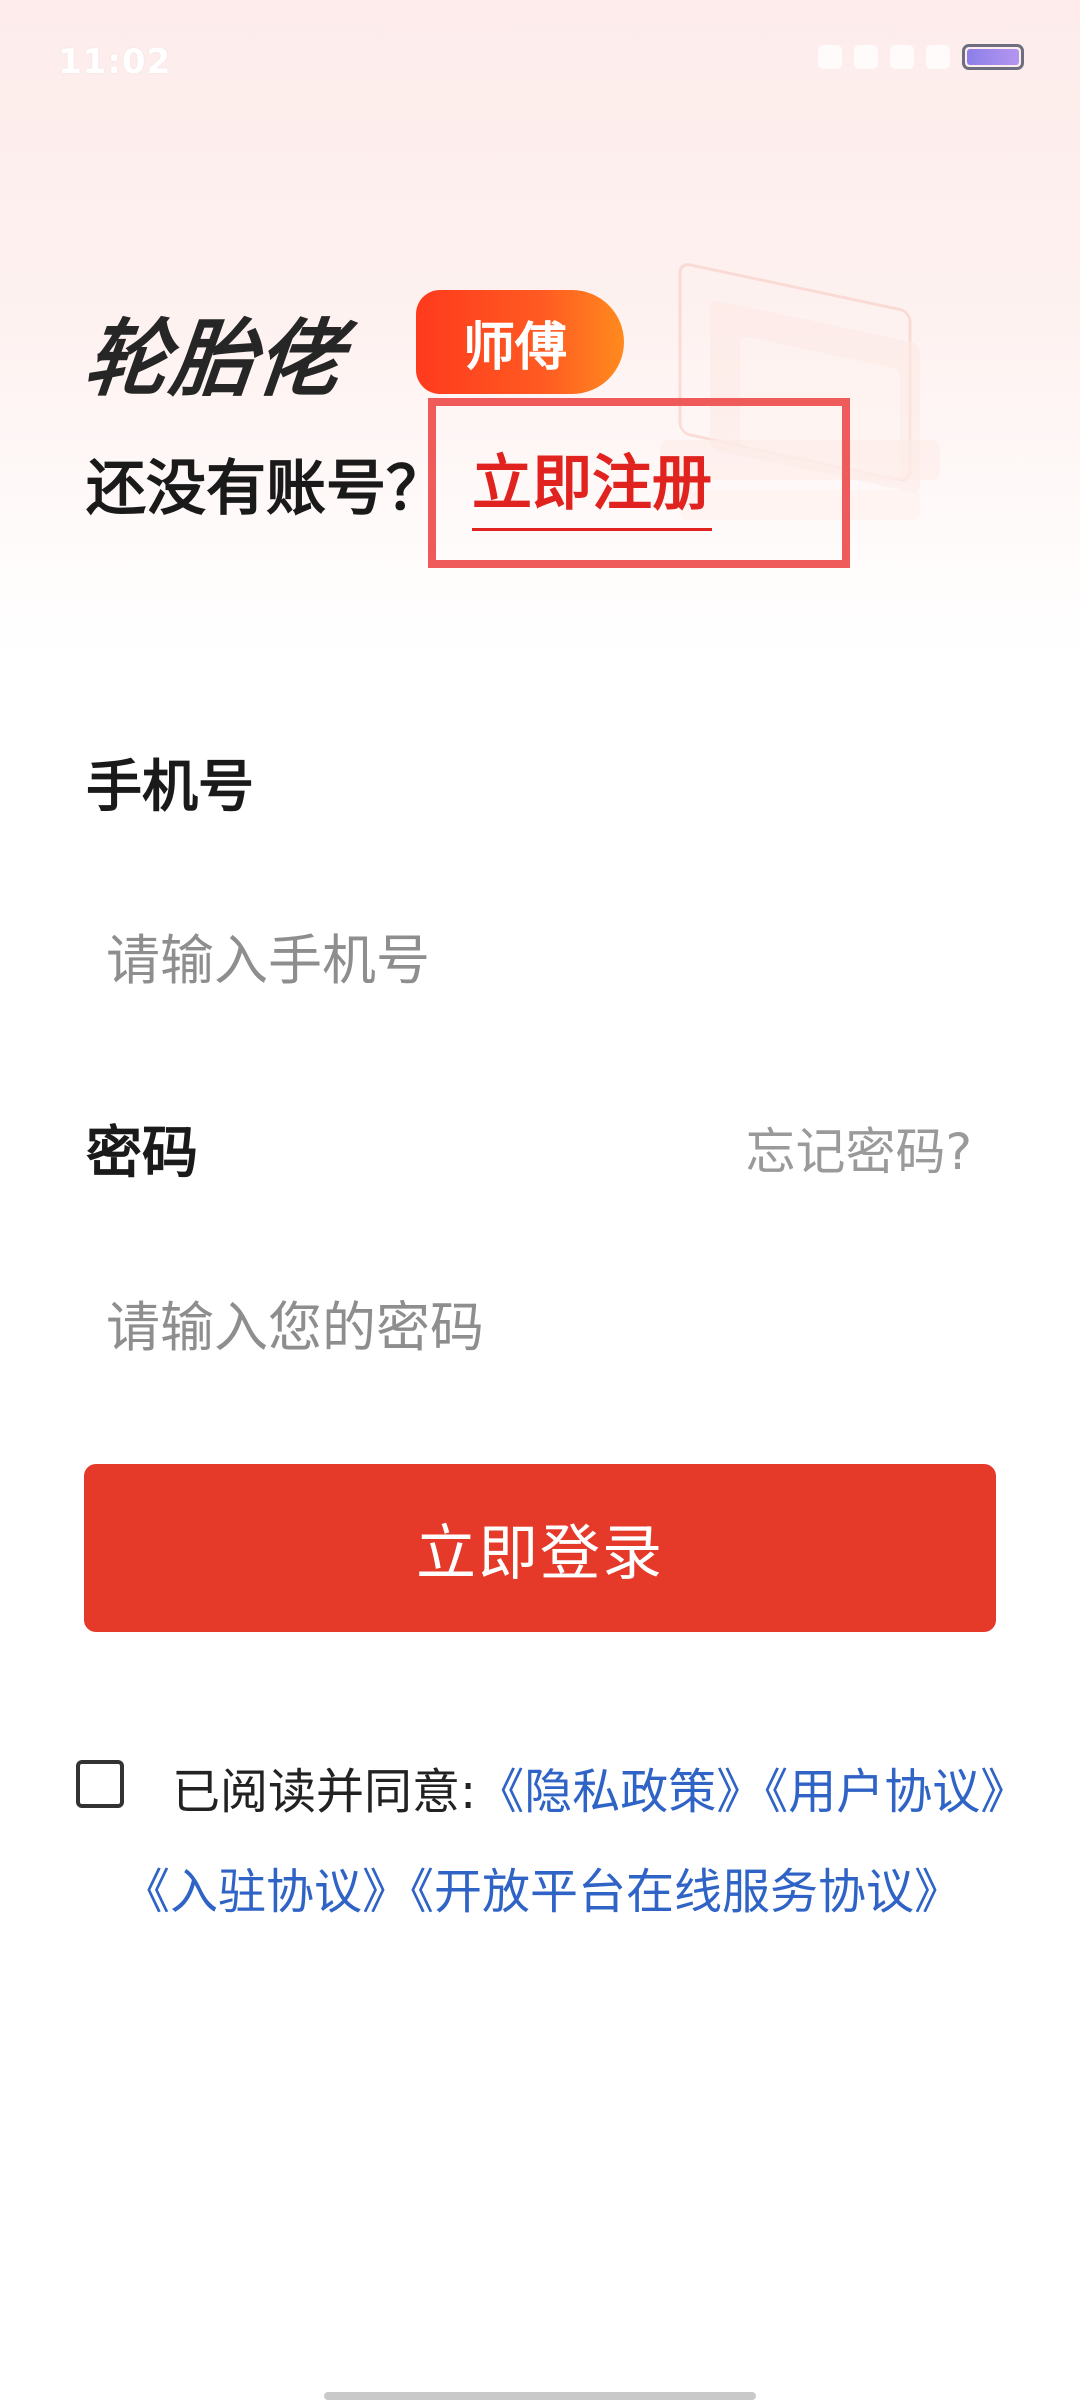  What do you see at coordinates (800, 391) in the screenshot?
I see `decorative-illustration` at bounding box center [800, 391].